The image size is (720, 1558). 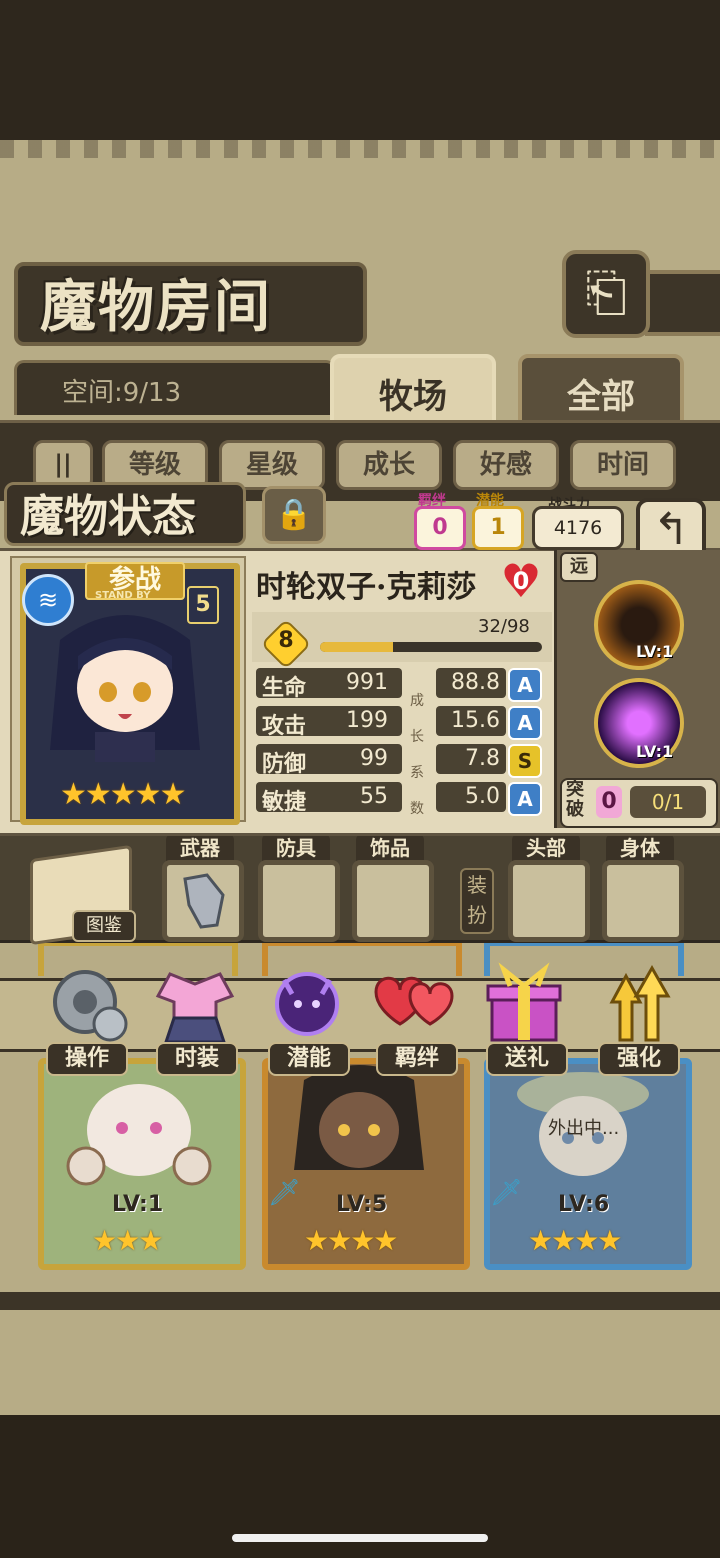 What do you see at coordinates (431, 647) in the screenshot?
I see `exp-bar` at bounding box center [431, 647].